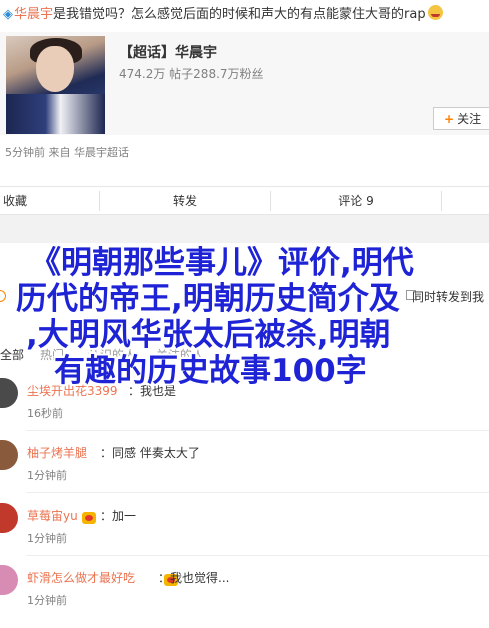  I want to click on comment-author: 柚子烤羊腿, so click(57, 452).